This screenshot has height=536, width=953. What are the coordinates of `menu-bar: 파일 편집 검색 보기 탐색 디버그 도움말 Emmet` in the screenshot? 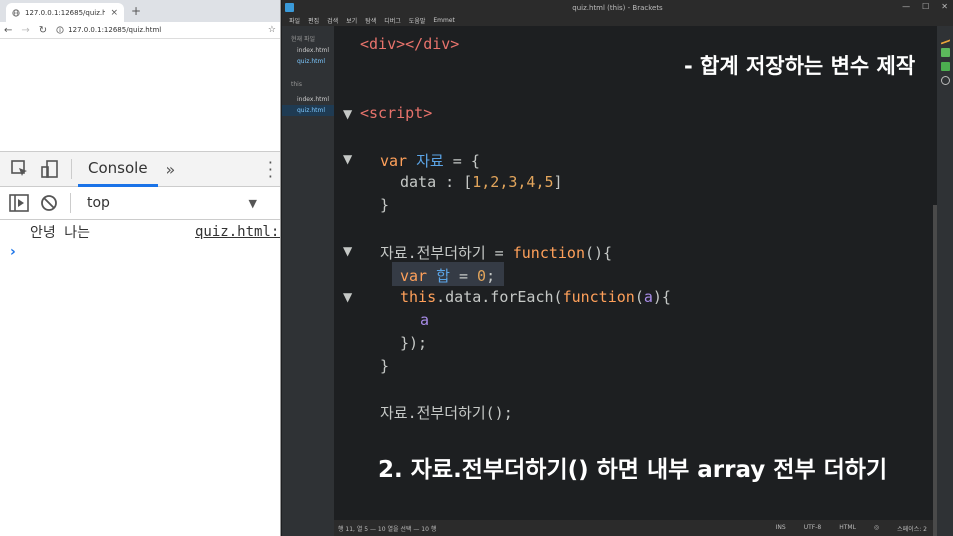 It's located at (617, 20).